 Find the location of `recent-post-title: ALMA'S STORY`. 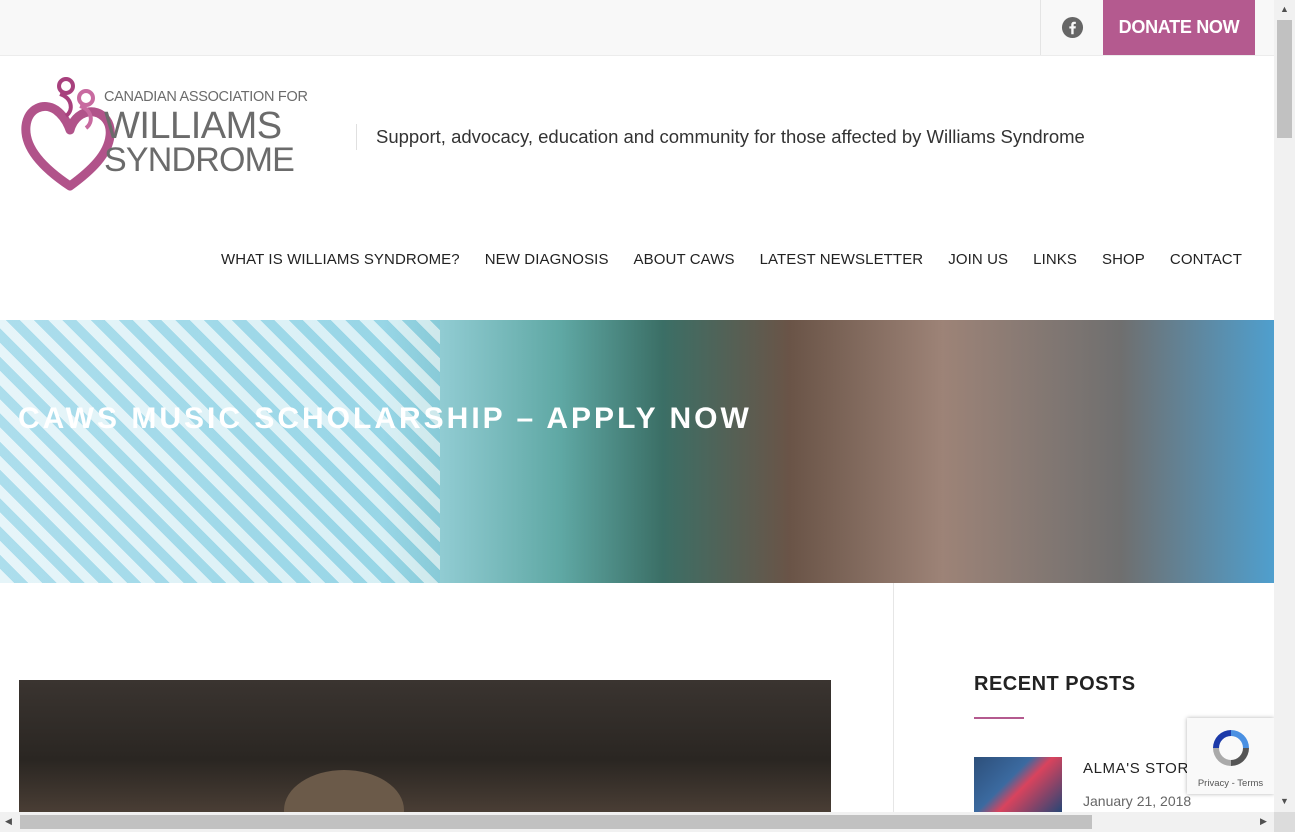

recent-post-title: ALMA'S STORY is located at coordinates (1141, 768).